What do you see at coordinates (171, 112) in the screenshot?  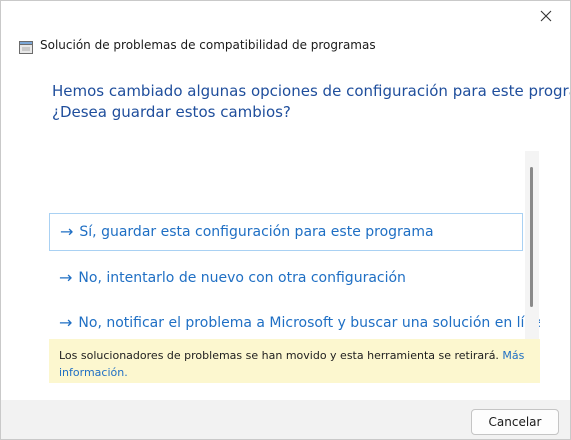 I see `prompt-line-2: ¿Desea guardar estos cambios?` at bounding box center [171, 112].